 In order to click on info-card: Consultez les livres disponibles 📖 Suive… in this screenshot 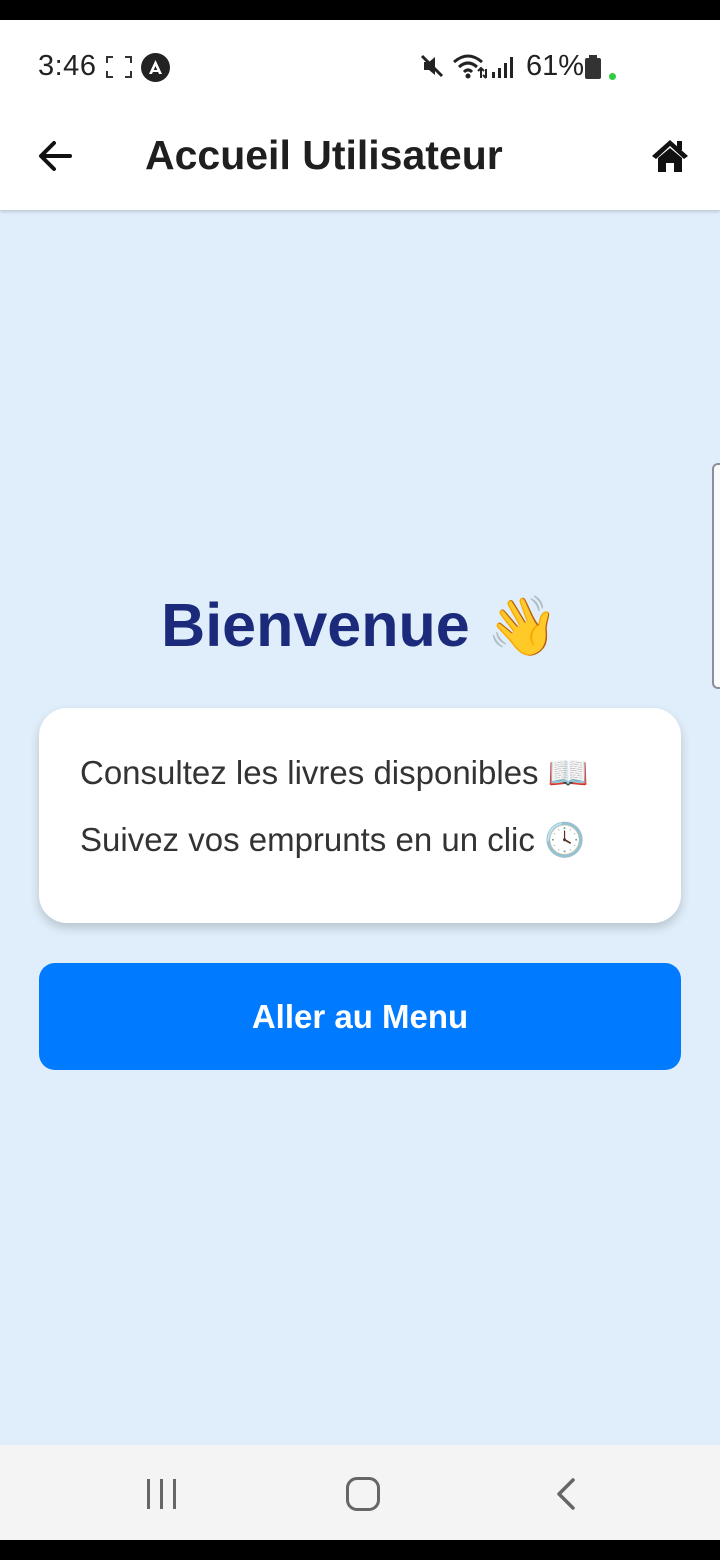, I will do `click(360, 815)`.